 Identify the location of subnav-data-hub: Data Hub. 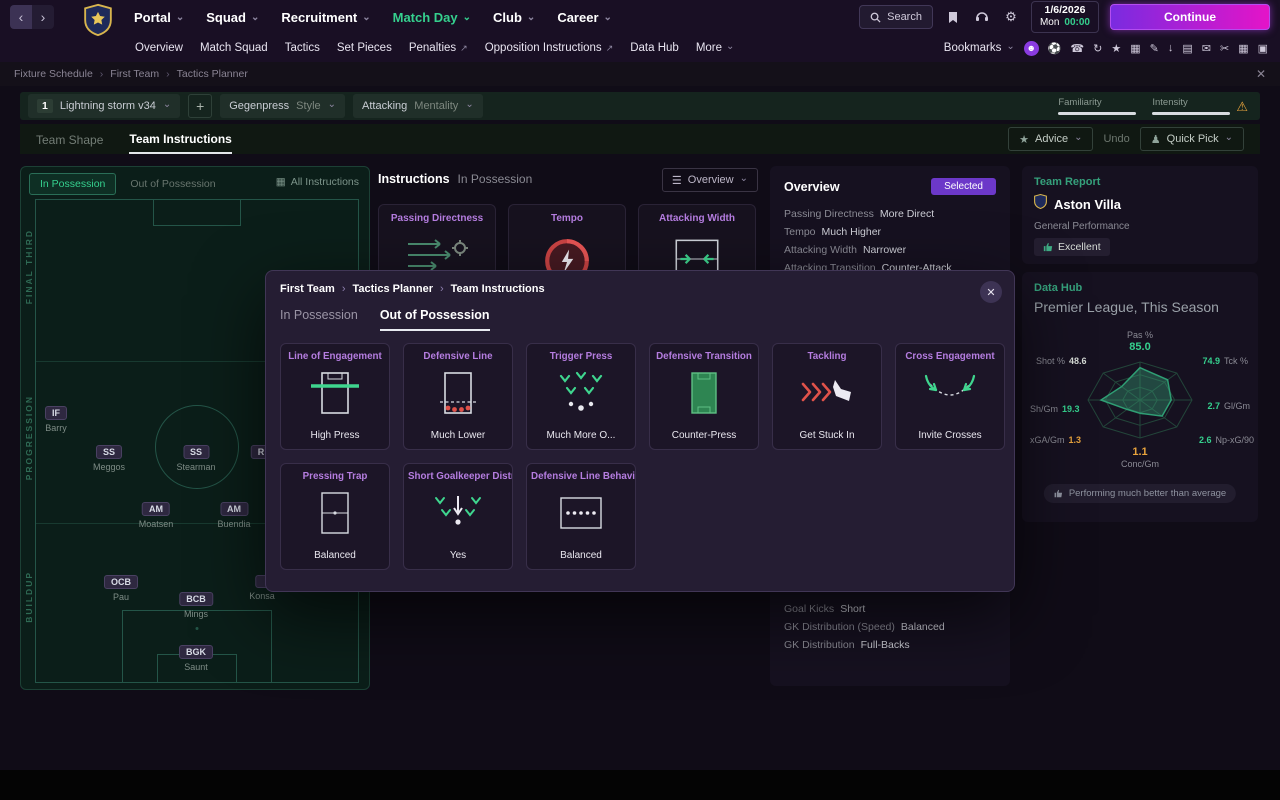
(654, 48).